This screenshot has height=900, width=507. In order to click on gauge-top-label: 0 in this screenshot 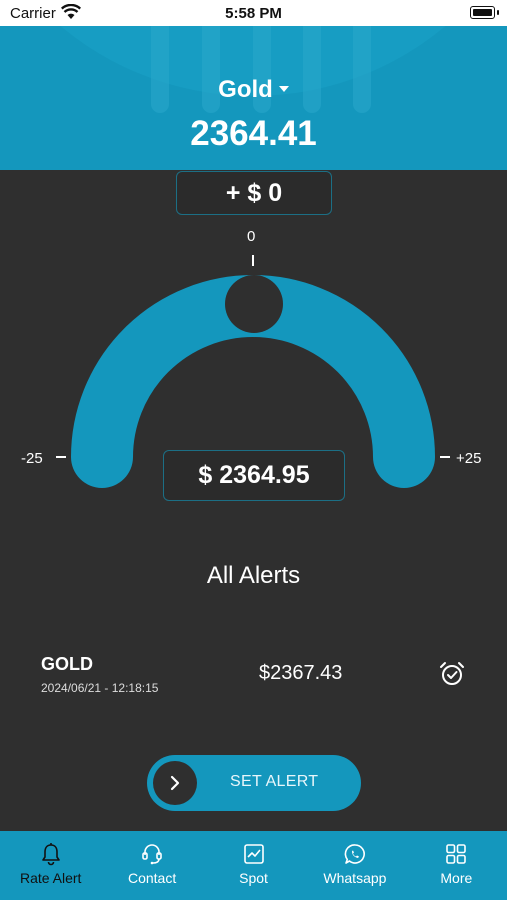, I will do `click(251, 236)`.